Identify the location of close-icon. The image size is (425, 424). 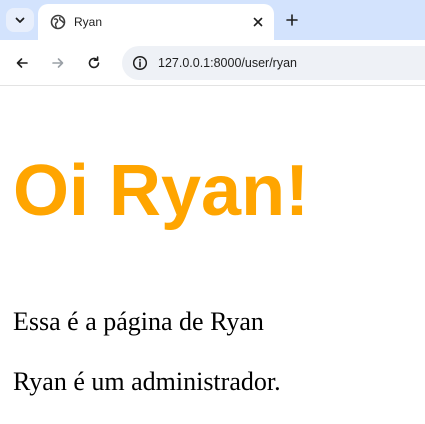
(258, 22).